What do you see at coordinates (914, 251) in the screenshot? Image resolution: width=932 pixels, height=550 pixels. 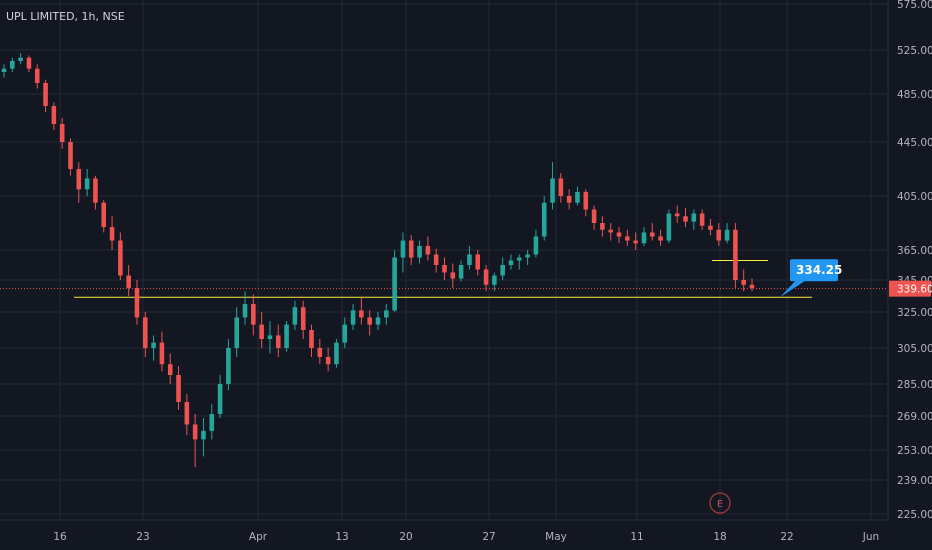 I see `y-tick-label: 365.00` at bounding box center [914, 251].